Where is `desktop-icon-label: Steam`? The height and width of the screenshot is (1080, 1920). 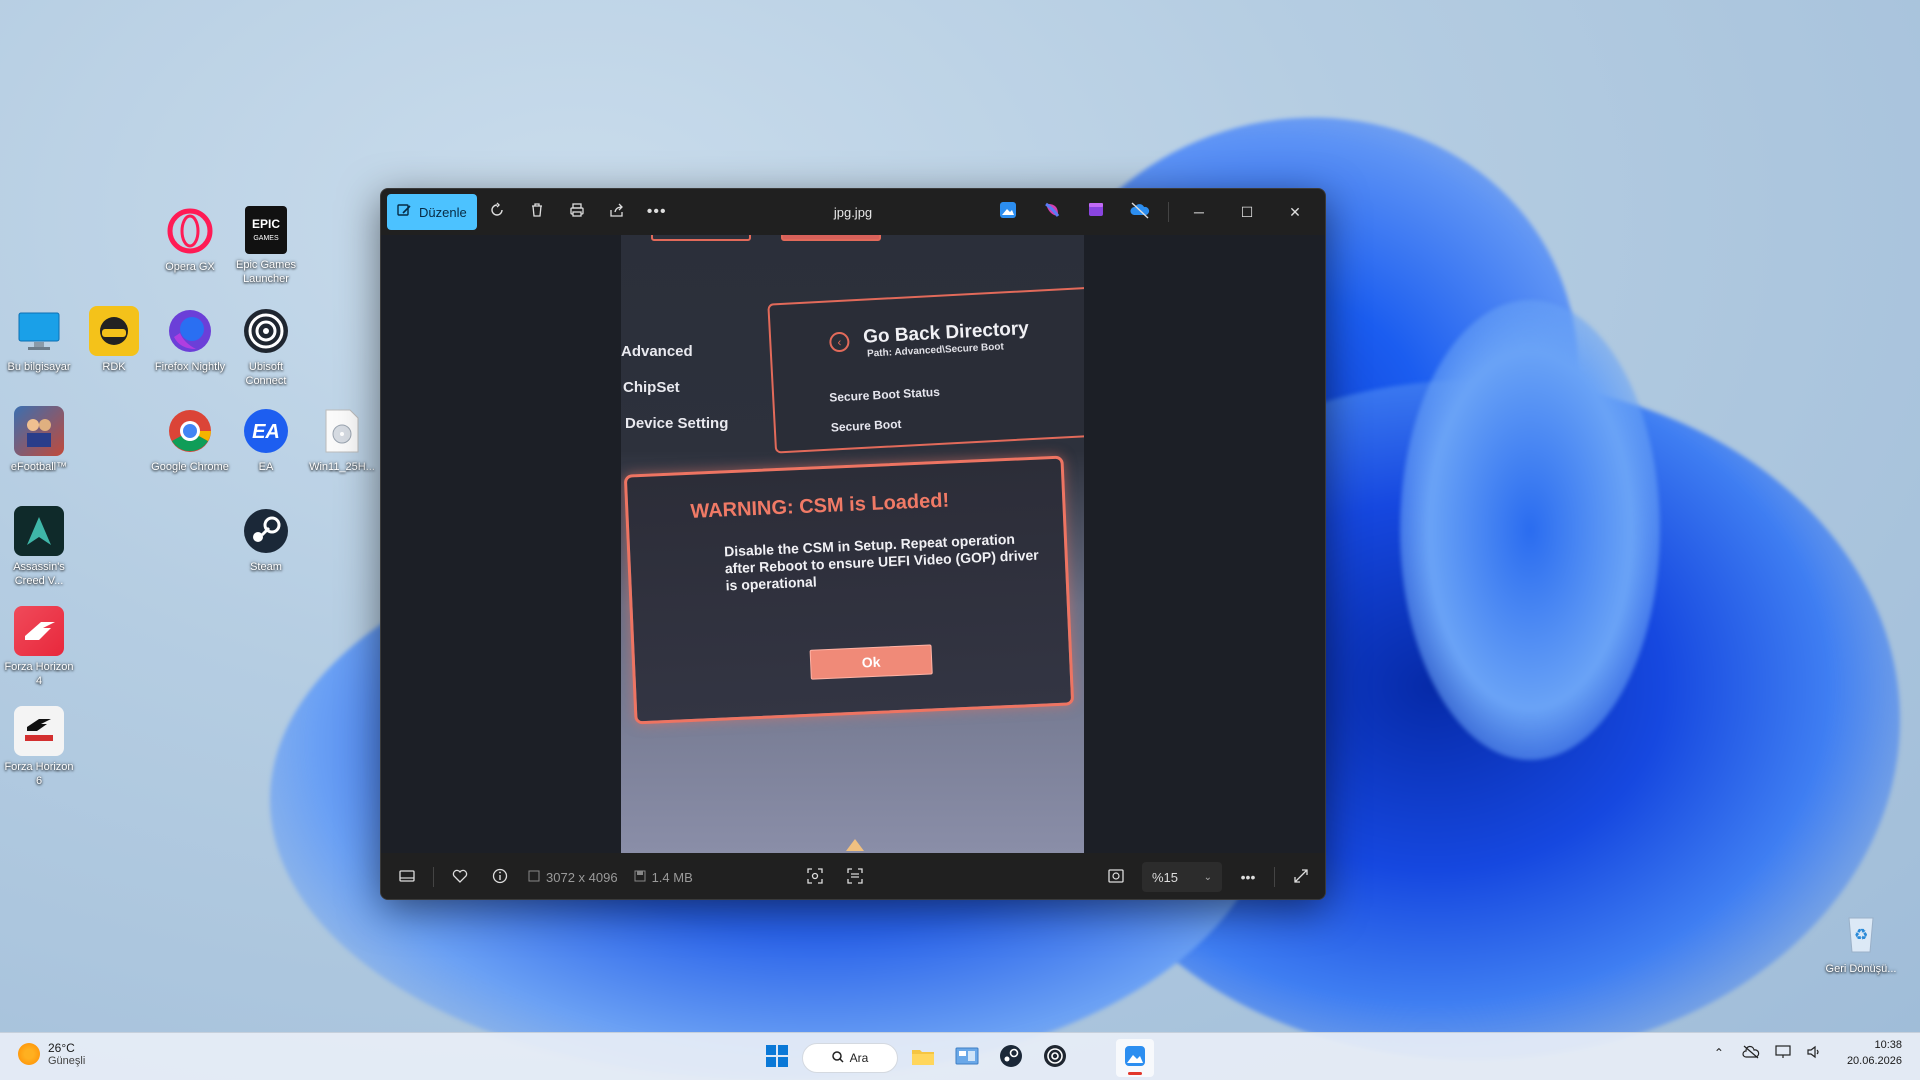
desktop-icon-label: Steam is located at coordinates (266, 567).